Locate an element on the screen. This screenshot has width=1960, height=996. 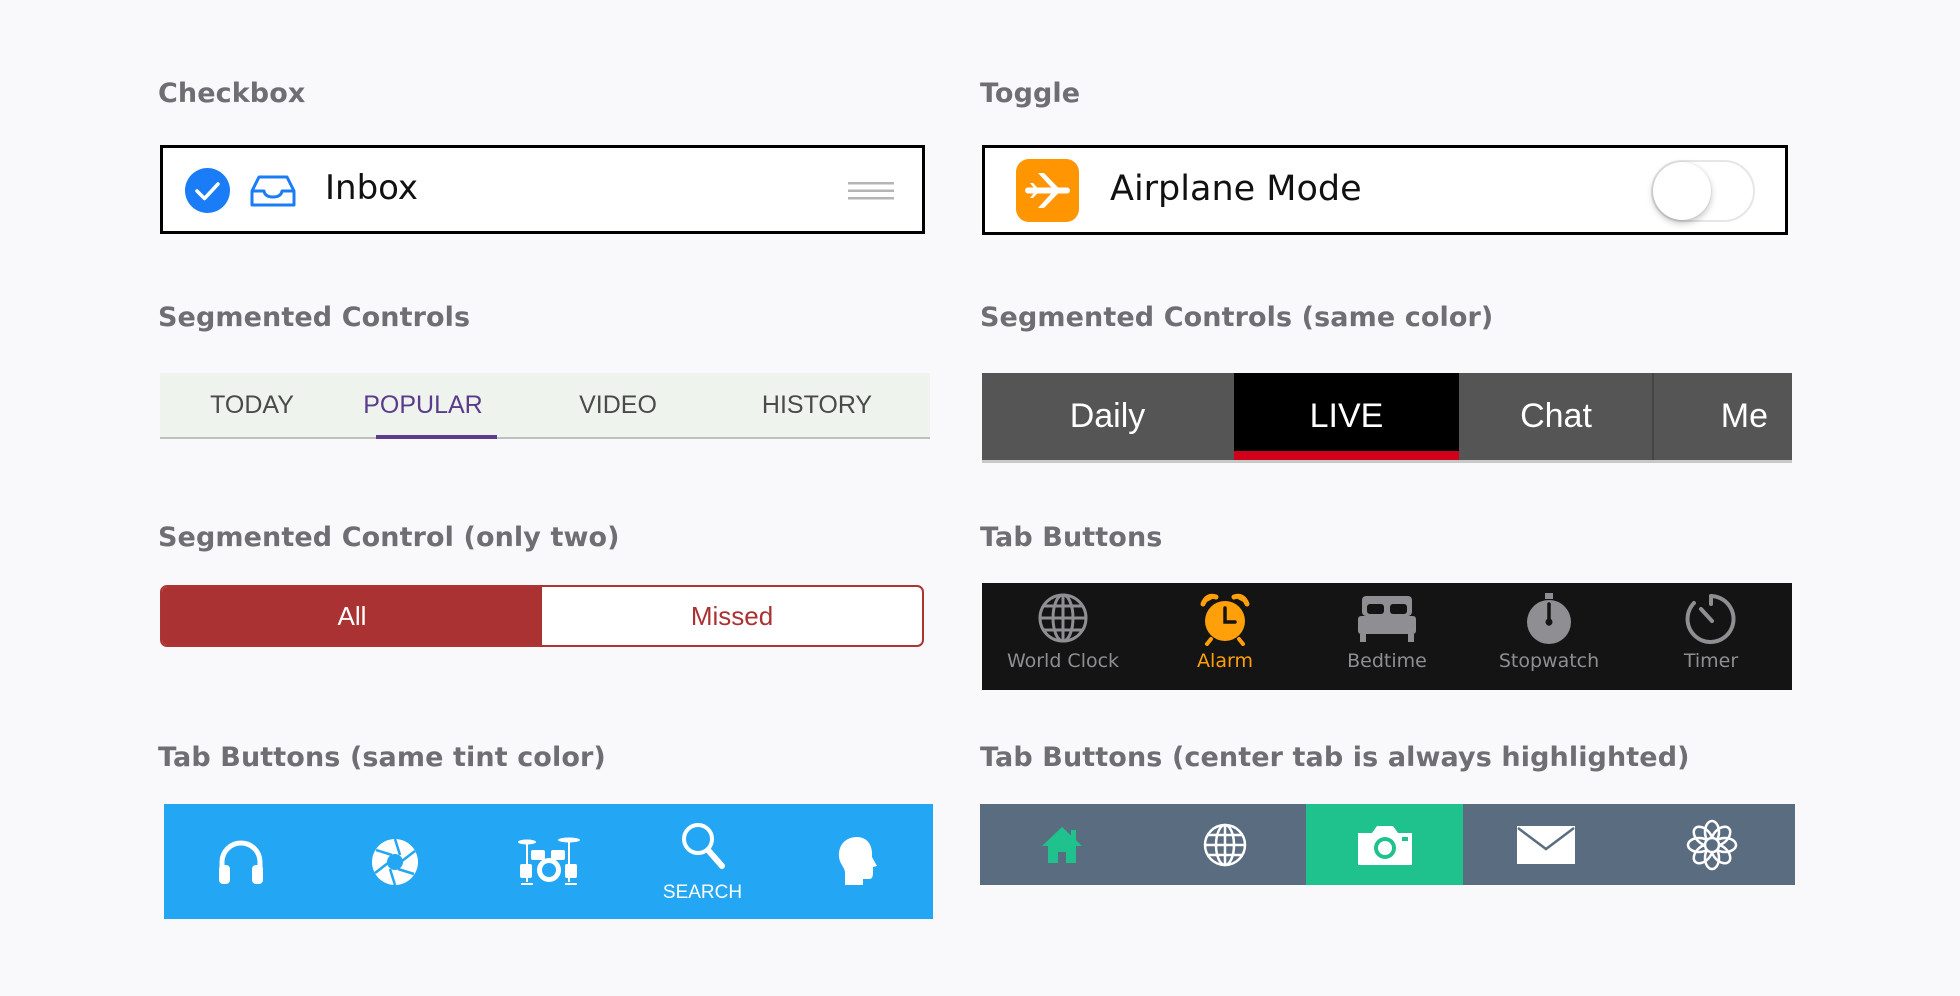
airplane-mode-label: Airplane Mode is located at coordinates (1236, 189).